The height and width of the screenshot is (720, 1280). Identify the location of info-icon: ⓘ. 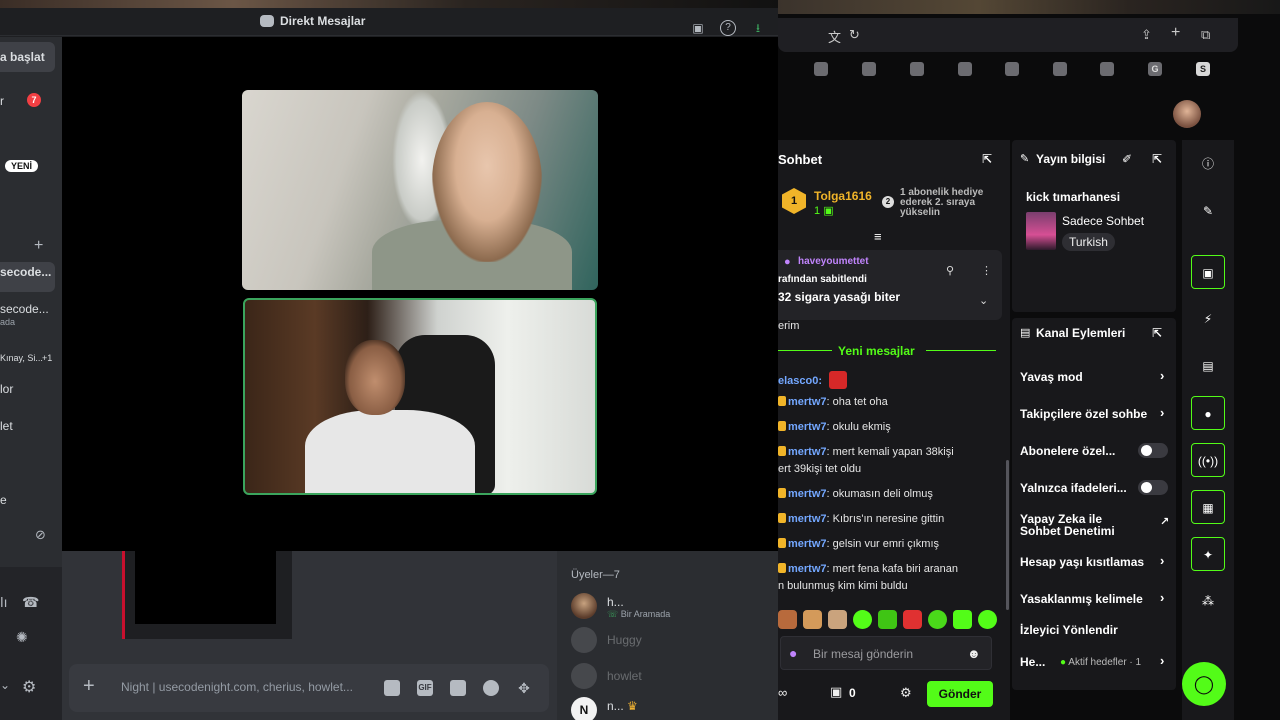
(1208, 164).